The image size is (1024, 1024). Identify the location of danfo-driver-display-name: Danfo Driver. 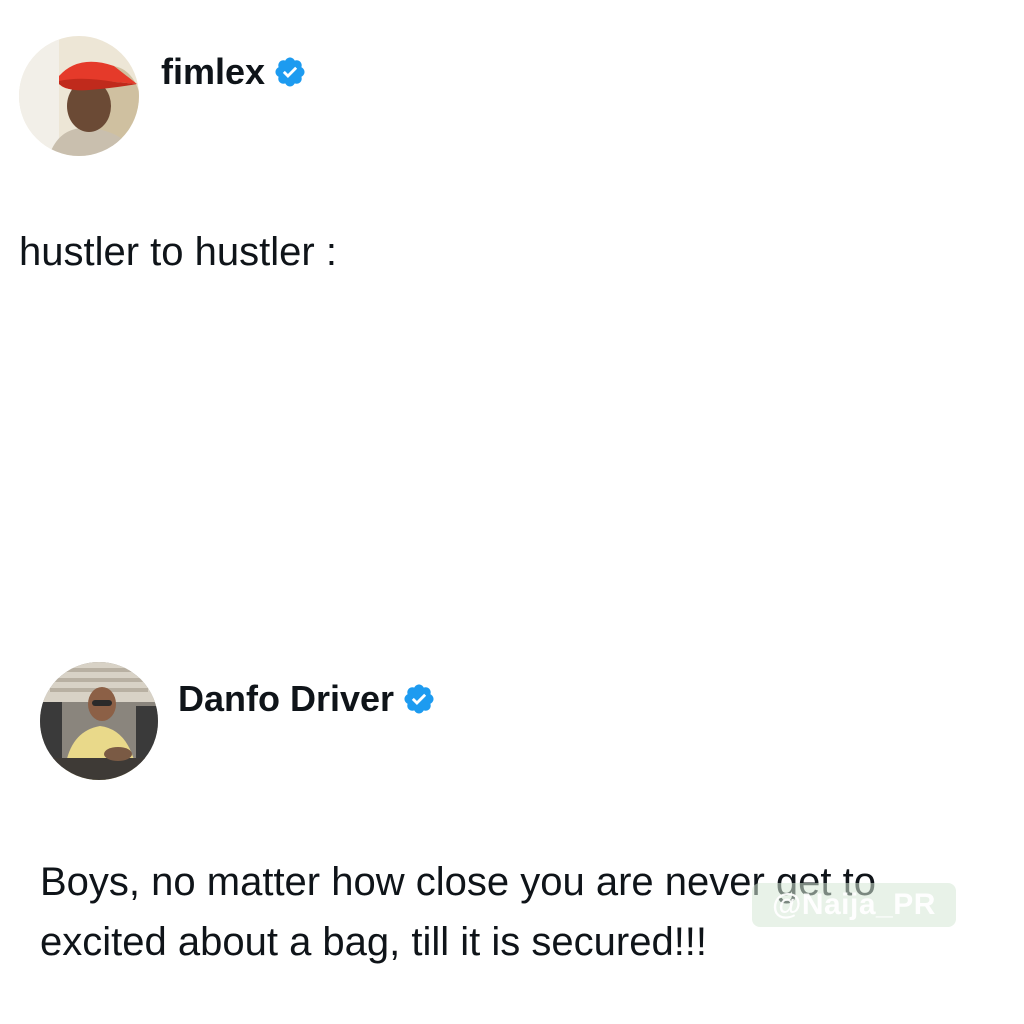
(307, 699).